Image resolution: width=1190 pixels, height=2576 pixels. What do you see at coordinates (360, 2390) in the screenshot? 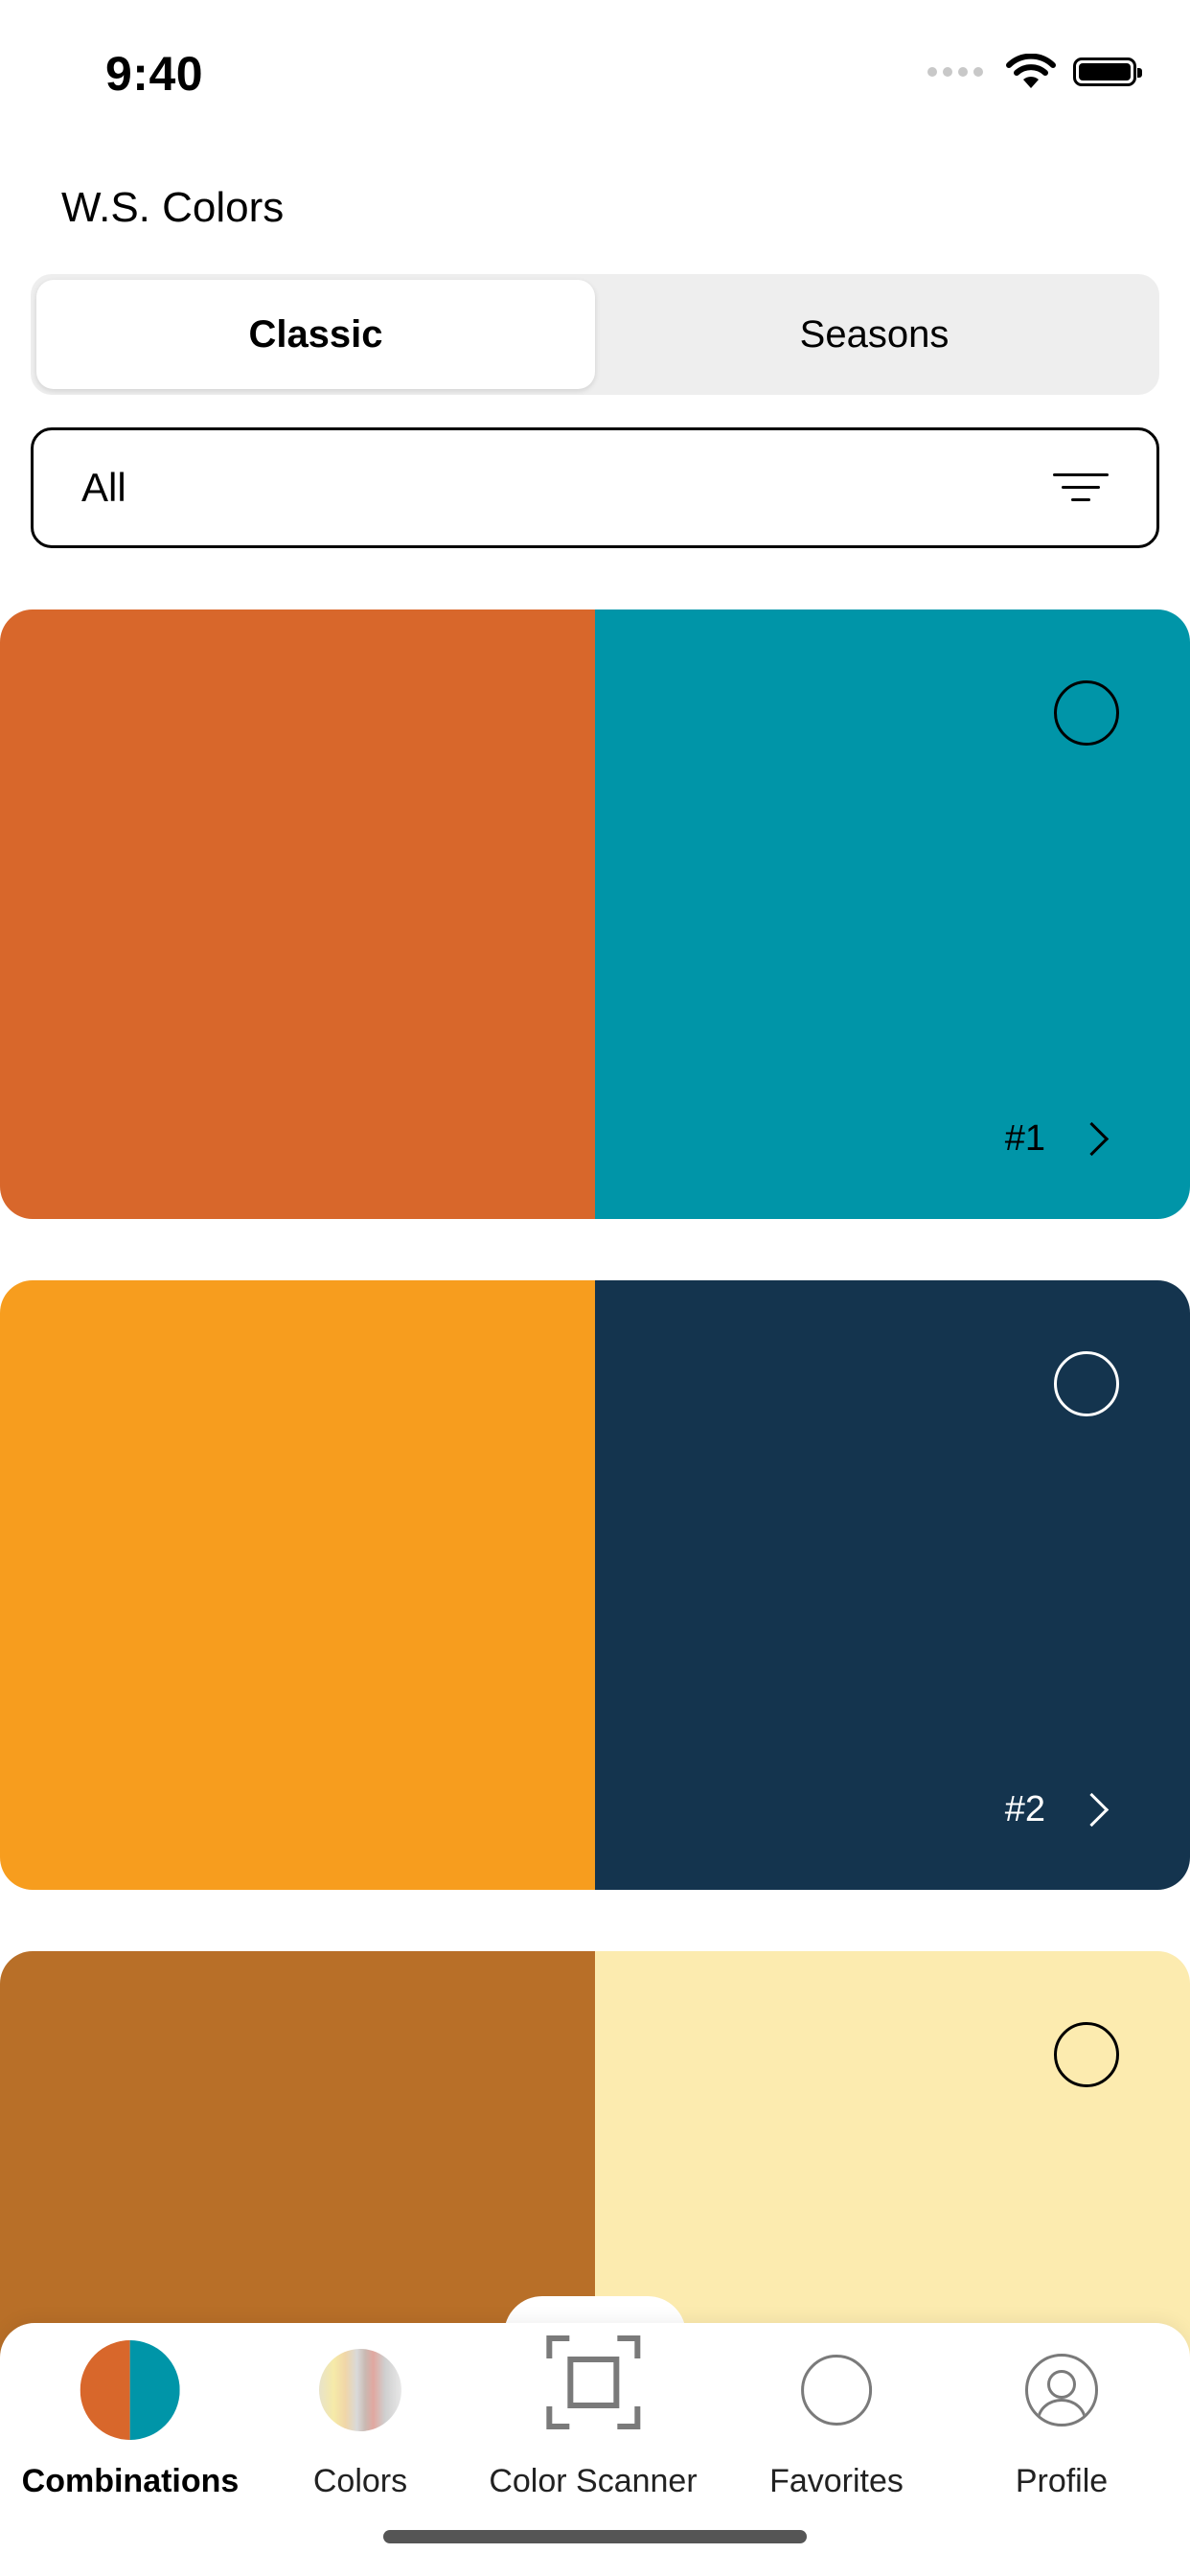
I see `colors-icon` at bounding box center [360, 2390].